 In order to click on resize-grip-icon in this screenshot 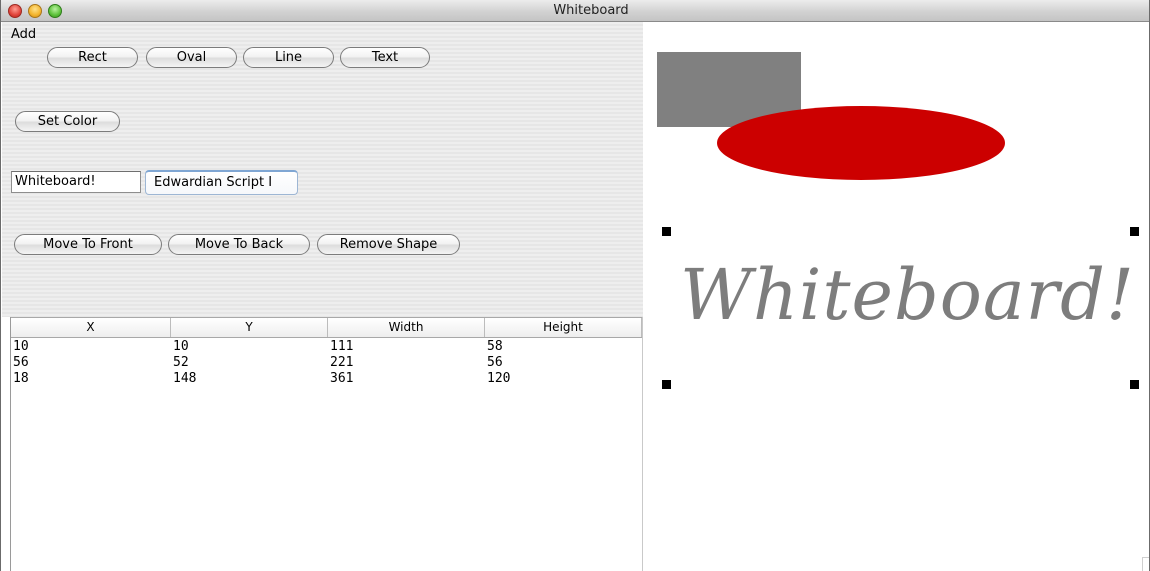, I will do `click(1145, 564)`.